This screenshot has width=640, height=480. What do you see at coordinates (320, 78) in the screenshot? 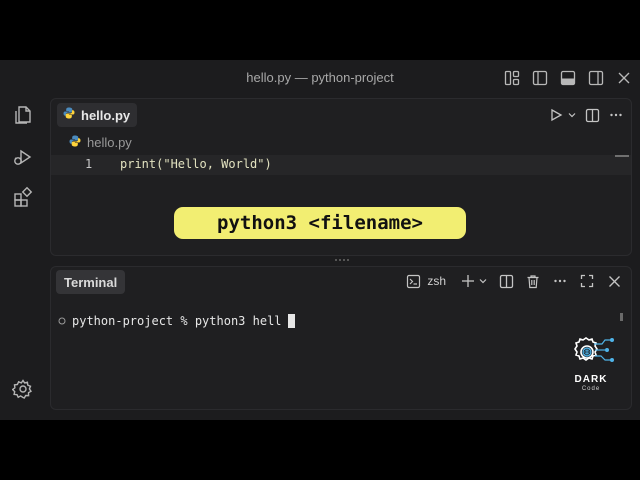
I see `title-bar: hello.py — python-project` at bounding box center [320, 78].